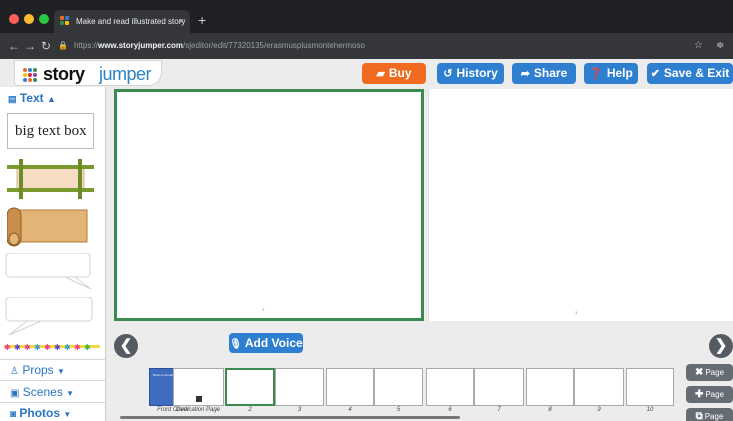 This screenshot has height=421, width=733. What do you see at coordinates (85, 45) in the screenshot?
I see `url-scheme: https://` at bounding box center [85, 45].